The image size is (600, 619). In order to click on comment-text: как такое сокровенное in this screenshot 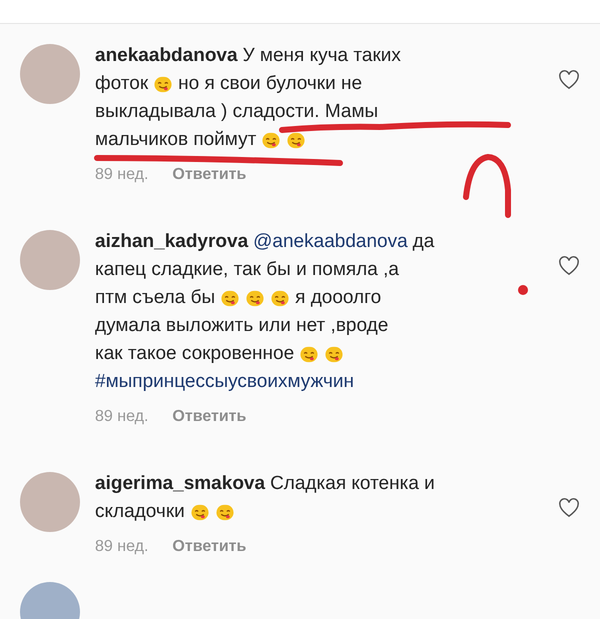, I will do `click(194, 354)`.